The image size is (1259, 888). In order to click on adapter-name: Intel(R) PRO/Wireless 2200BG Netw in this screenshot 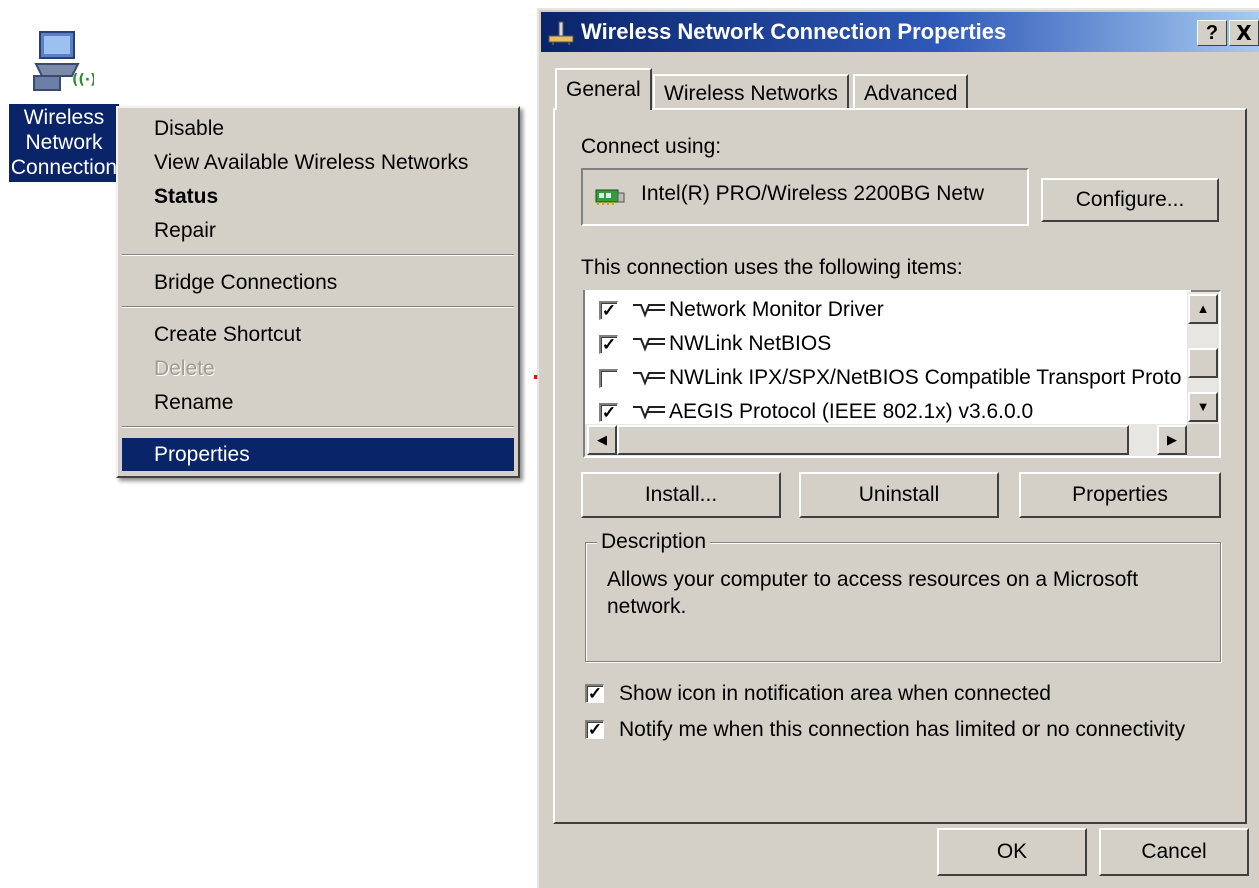, I will do `click(813, 193)`.